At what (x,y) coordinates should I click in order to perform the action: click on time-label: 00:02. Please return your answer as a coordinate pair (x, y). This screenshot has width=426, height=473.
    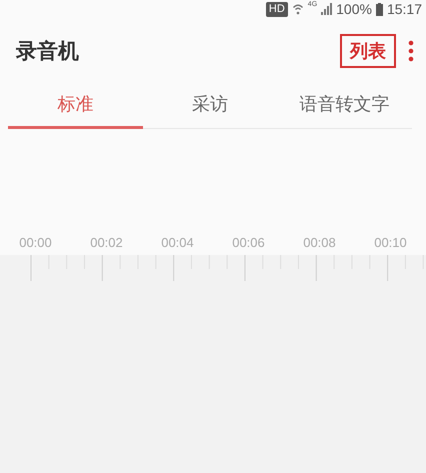
    Looking at the image, I should click on (106, 242).